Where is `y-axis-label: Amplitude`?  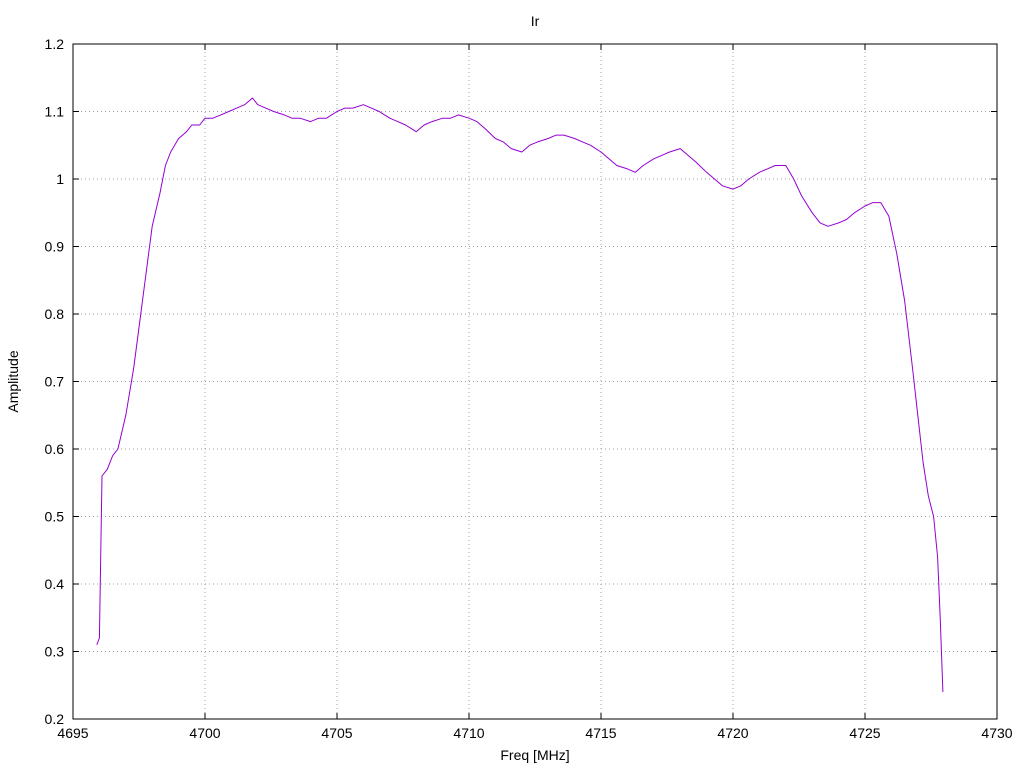
y-axis-label: Amplitude is located at coordinates (13, 381).